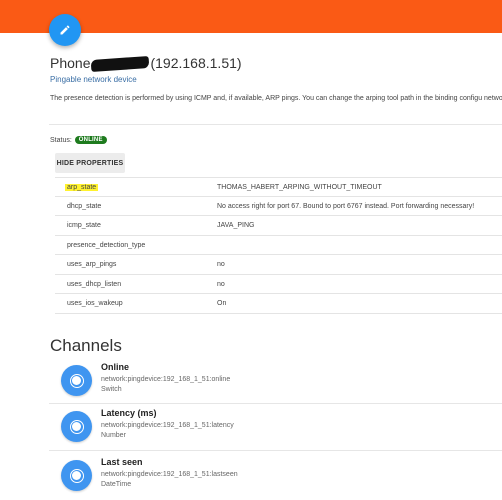 The image size is (502, 500). What do you see at coordinates (61, 140) in the screenshot?
I see `status-label: Status:` at bounding box center [61, 140].